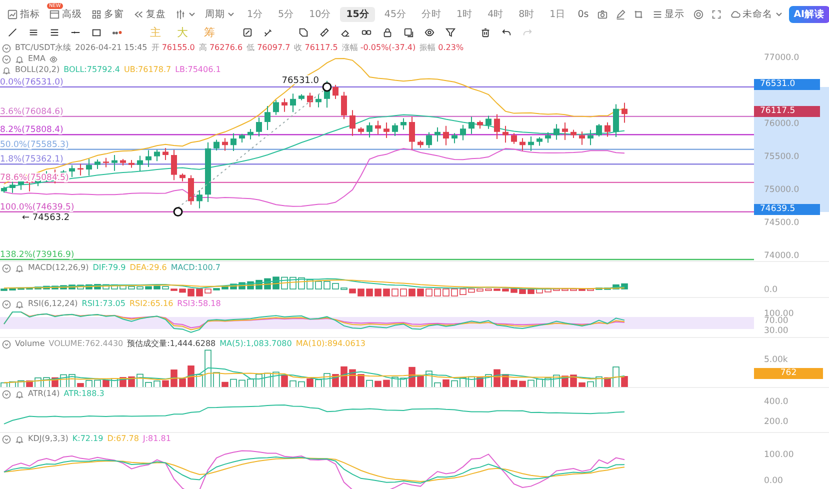 Image resolution: width=829 pixels, height=489 pixels. What do you see at coordinates (43, 48) in the screenshot?
I see `symbol-label: BTC/USDT永续` at bounding box center [43, 48].